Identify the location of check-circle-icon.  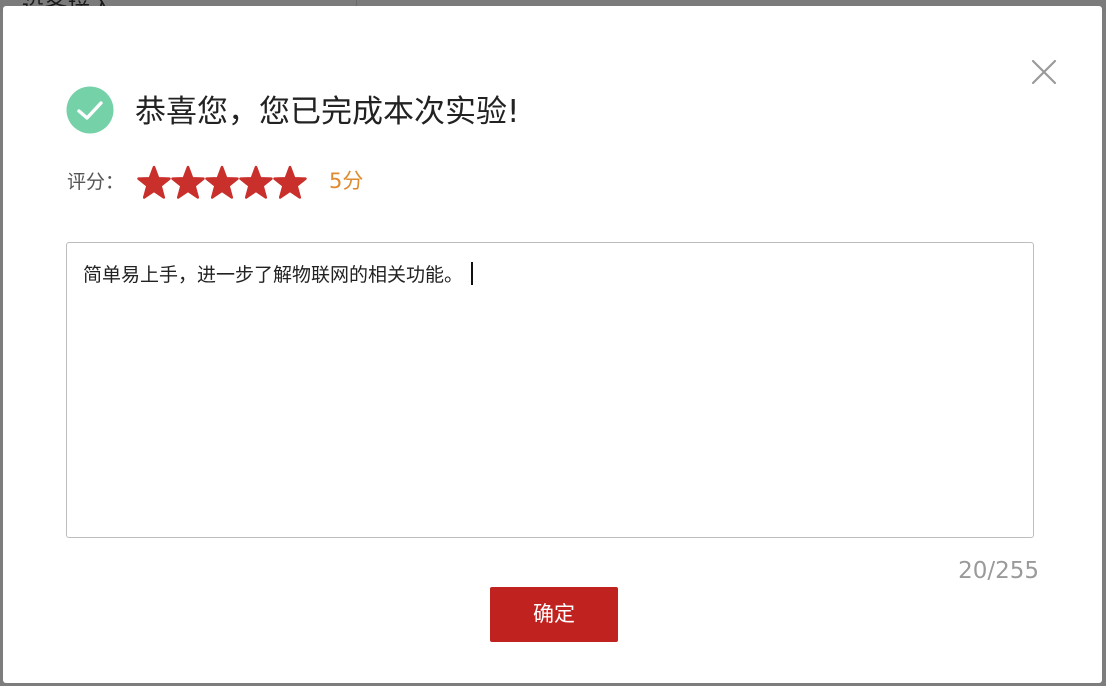
(90, 110).